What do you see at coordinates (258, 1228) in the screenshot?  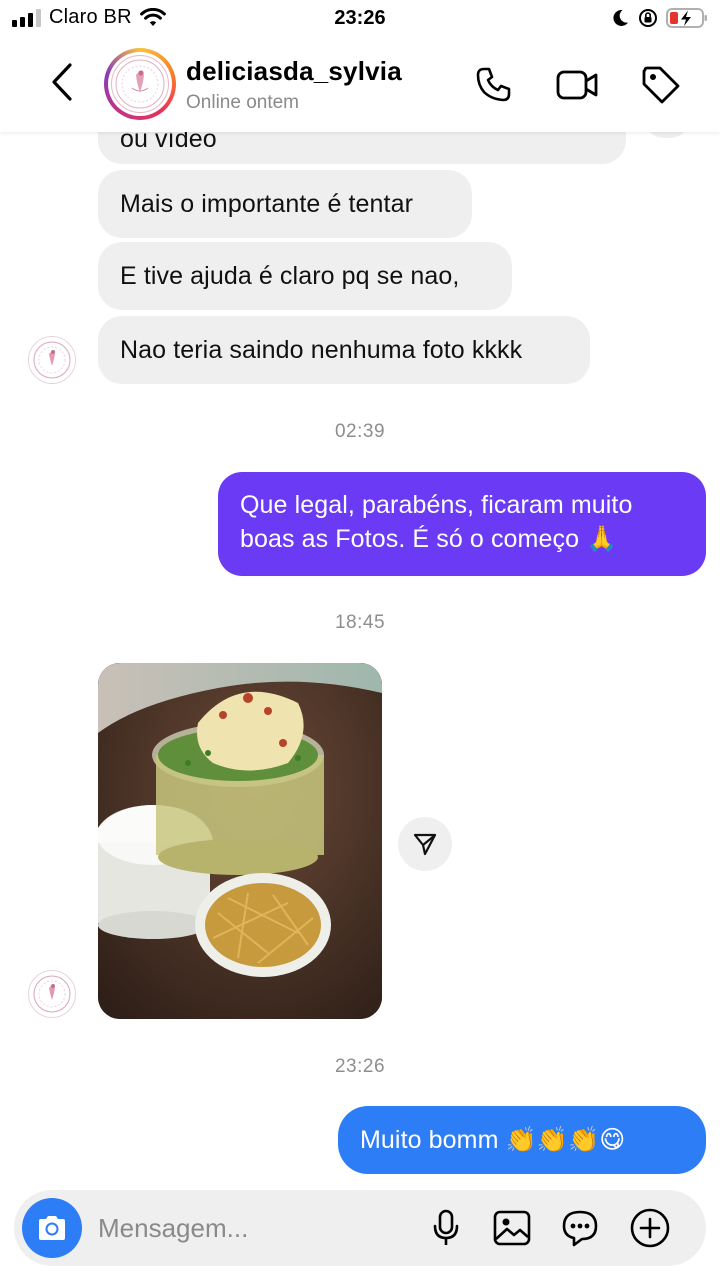 I see `message-input` at bounding box center [258, 1228].